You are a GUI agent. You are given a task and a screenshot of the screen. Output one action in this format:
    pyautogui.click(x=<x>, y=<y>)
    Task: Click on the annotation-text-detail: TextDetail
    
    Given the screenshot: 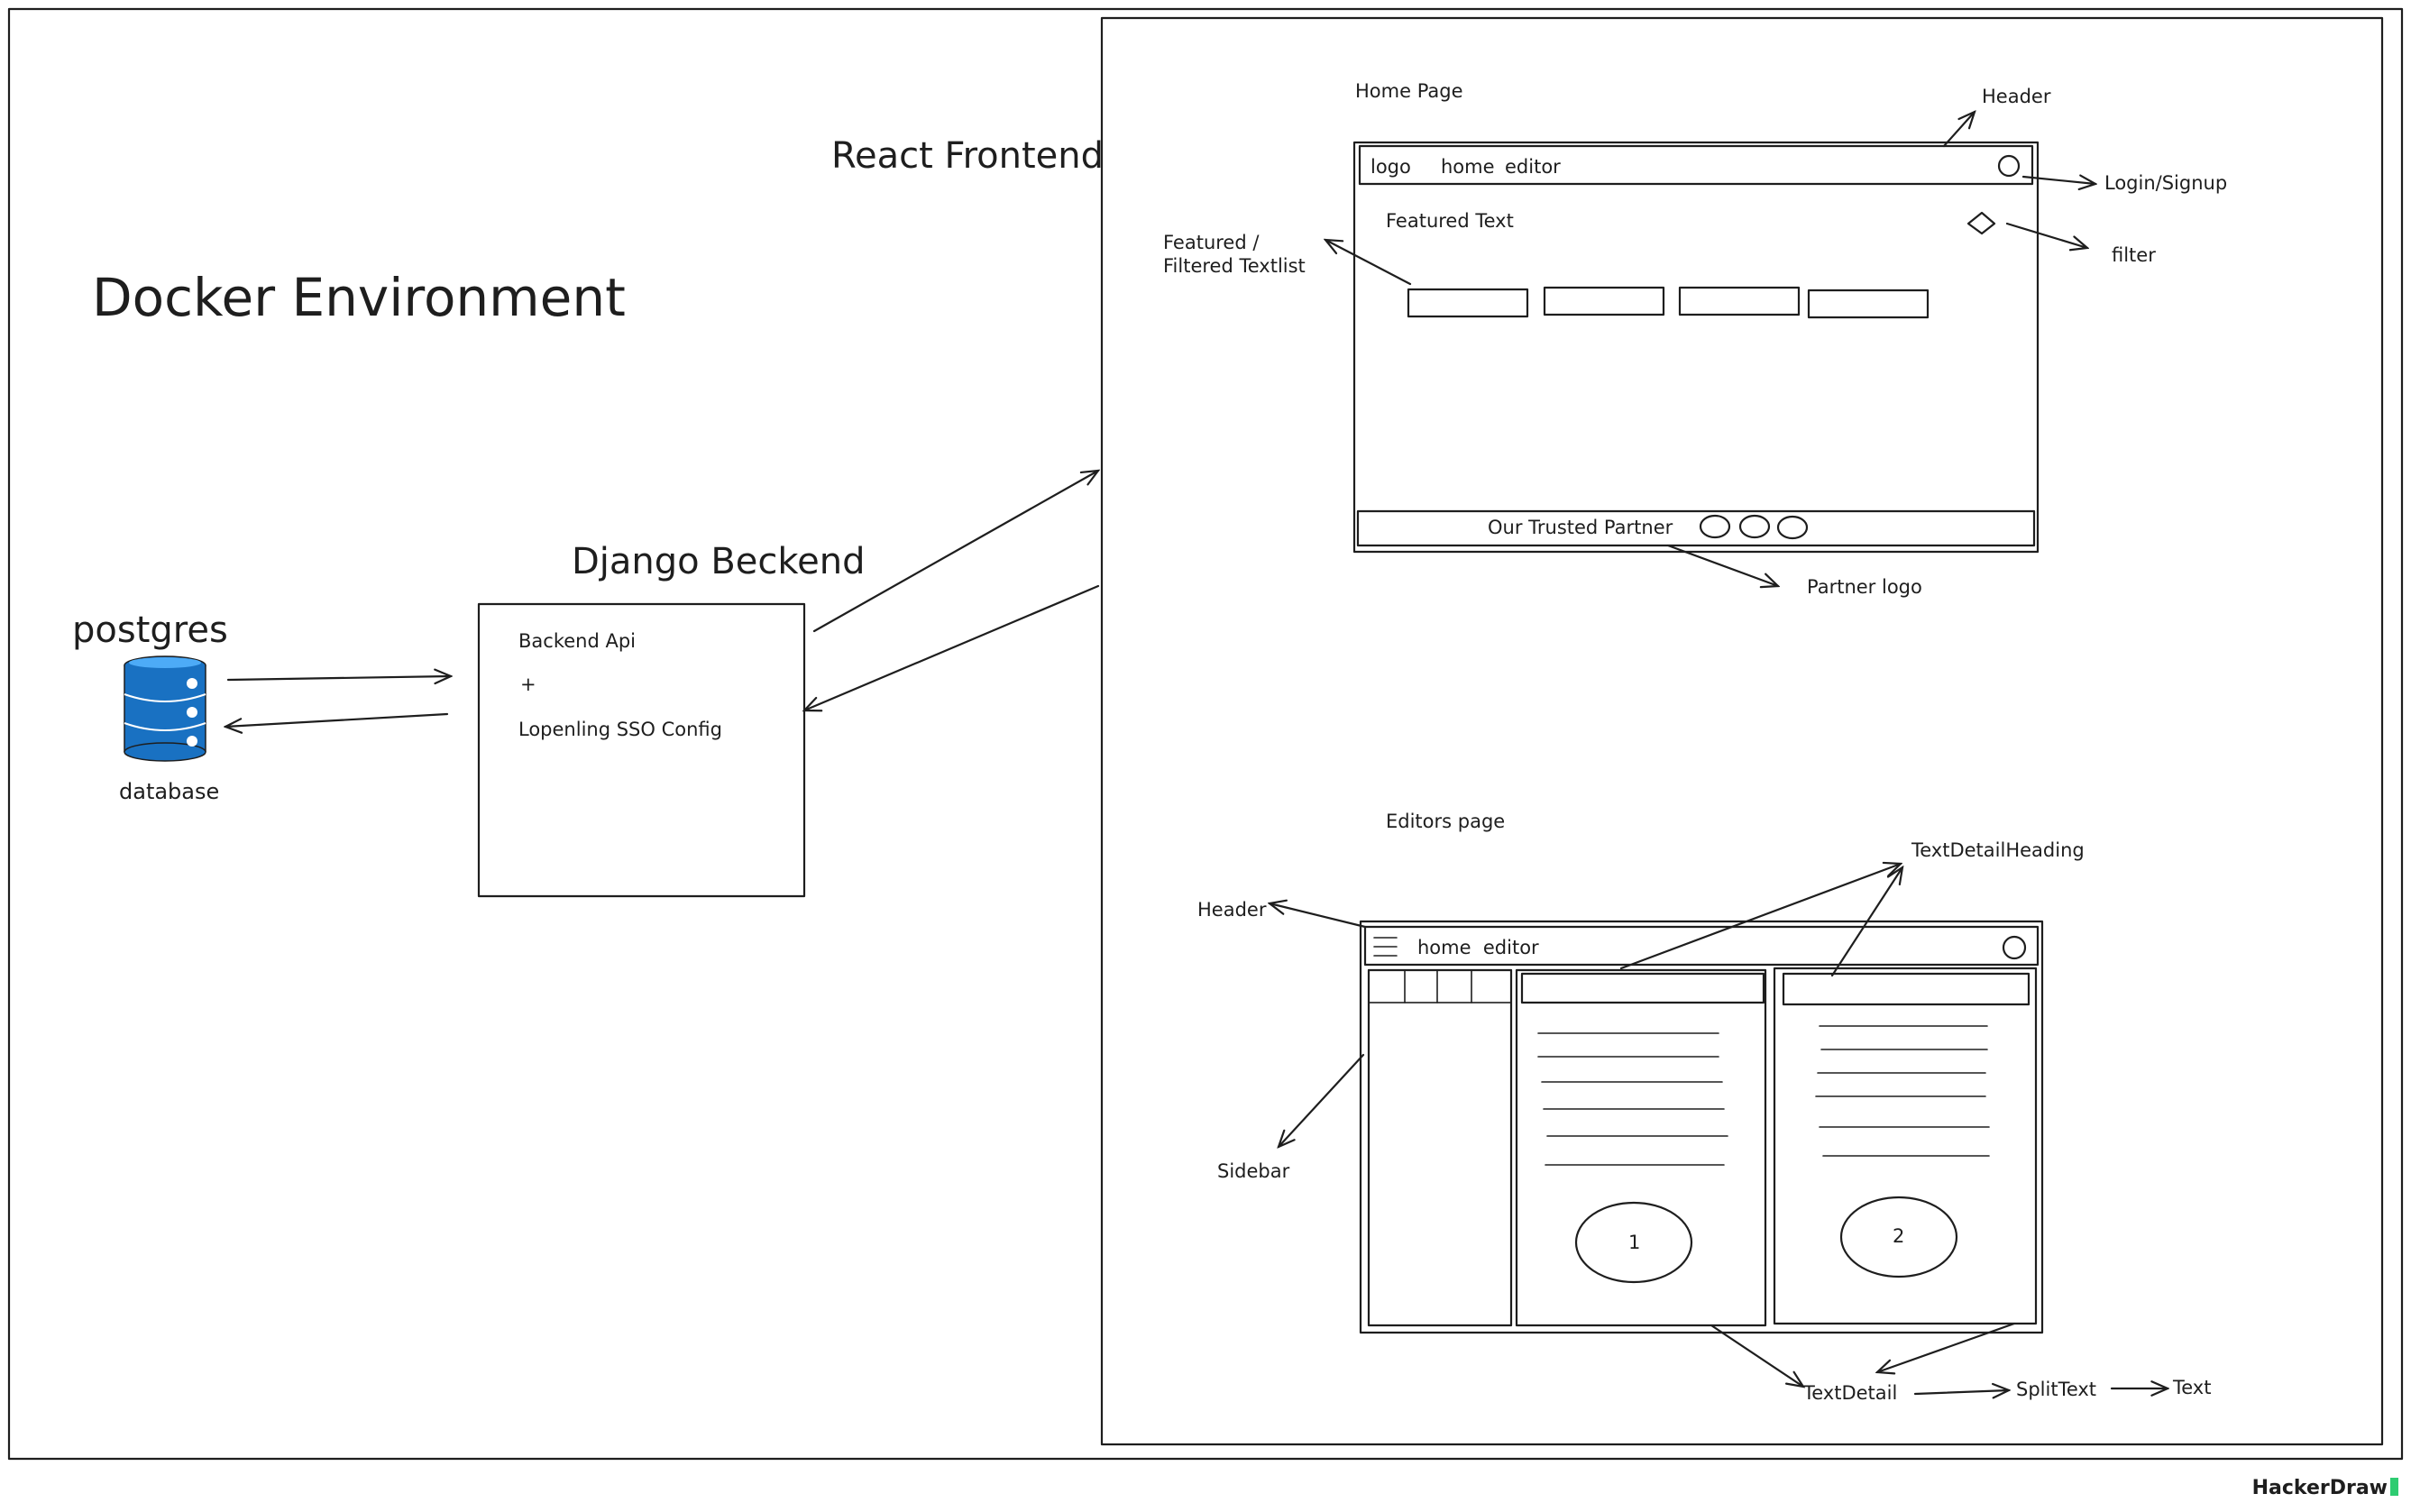 What is the action you would take?
    pyautogui.click(x=1849, y=1393)
    